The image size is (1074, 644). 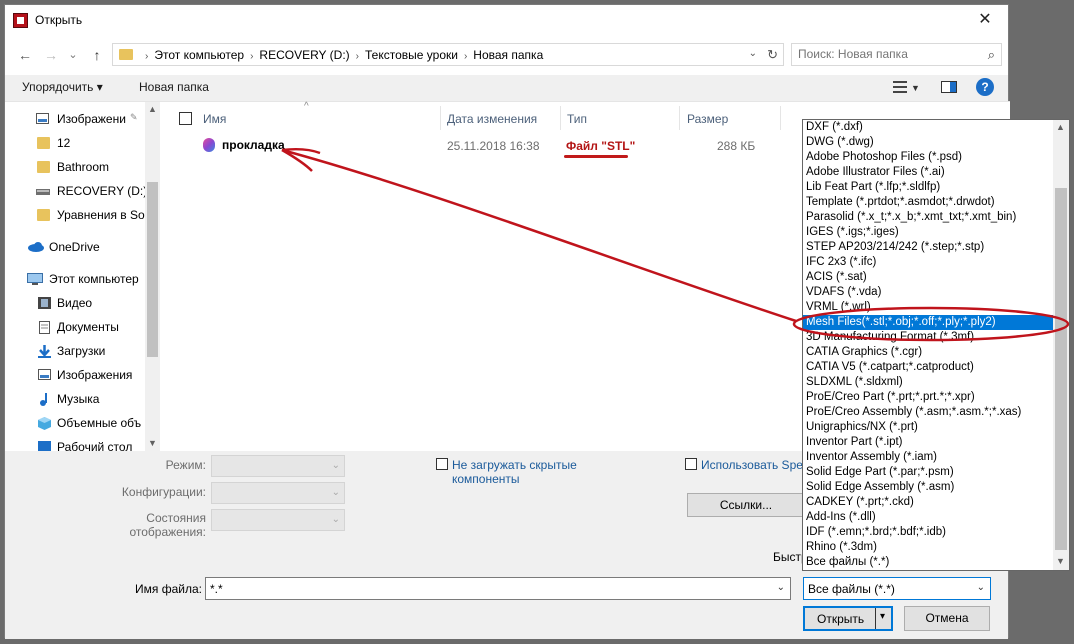 I want to click on forward-arrow-icon: →, so click(x=51, y=55).